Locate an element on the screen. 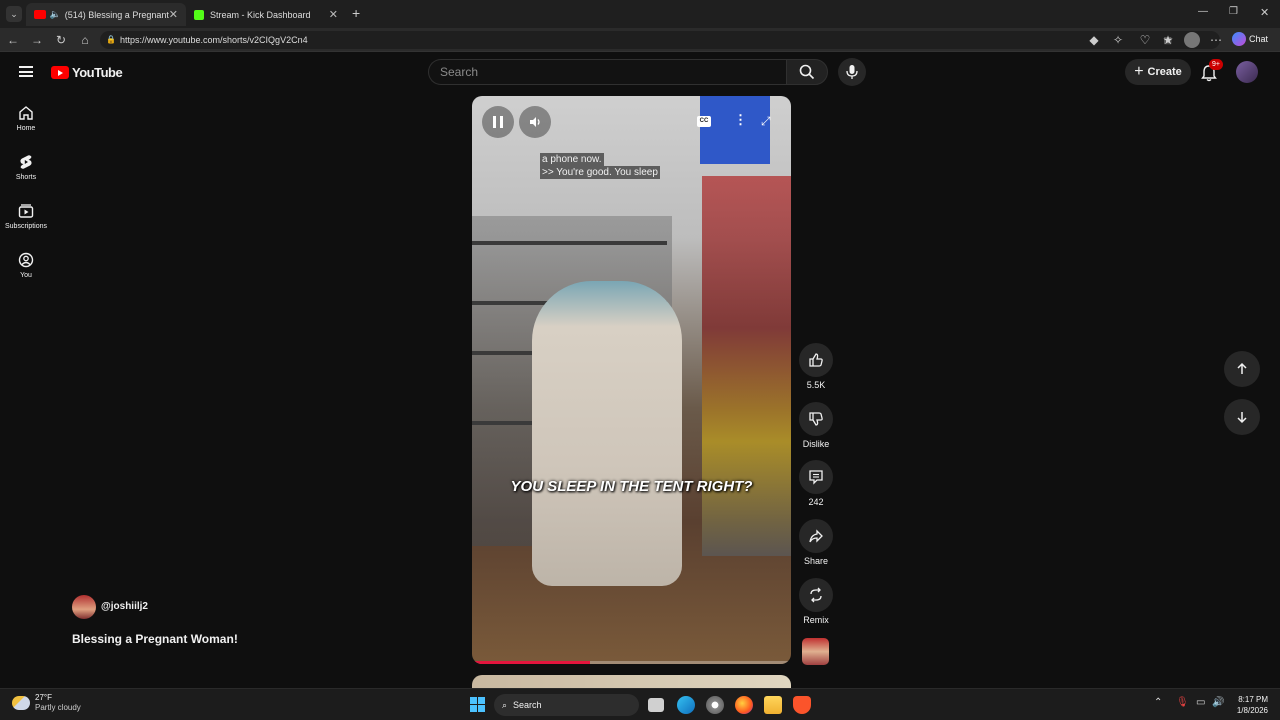 The image size is (1280, 720). remix-button is located at coordinates (816, 595).